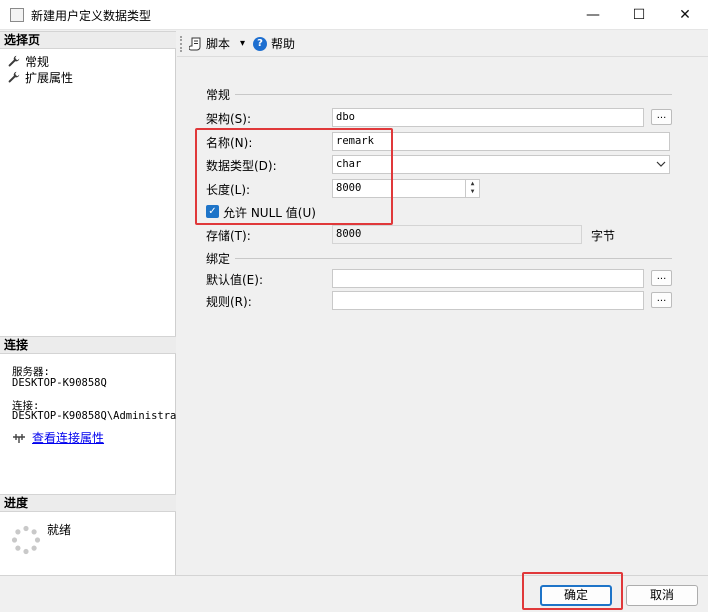 This screenshot has height=612, width=708. I want to click on binding-group-title: 绑定, so click(218, 259).